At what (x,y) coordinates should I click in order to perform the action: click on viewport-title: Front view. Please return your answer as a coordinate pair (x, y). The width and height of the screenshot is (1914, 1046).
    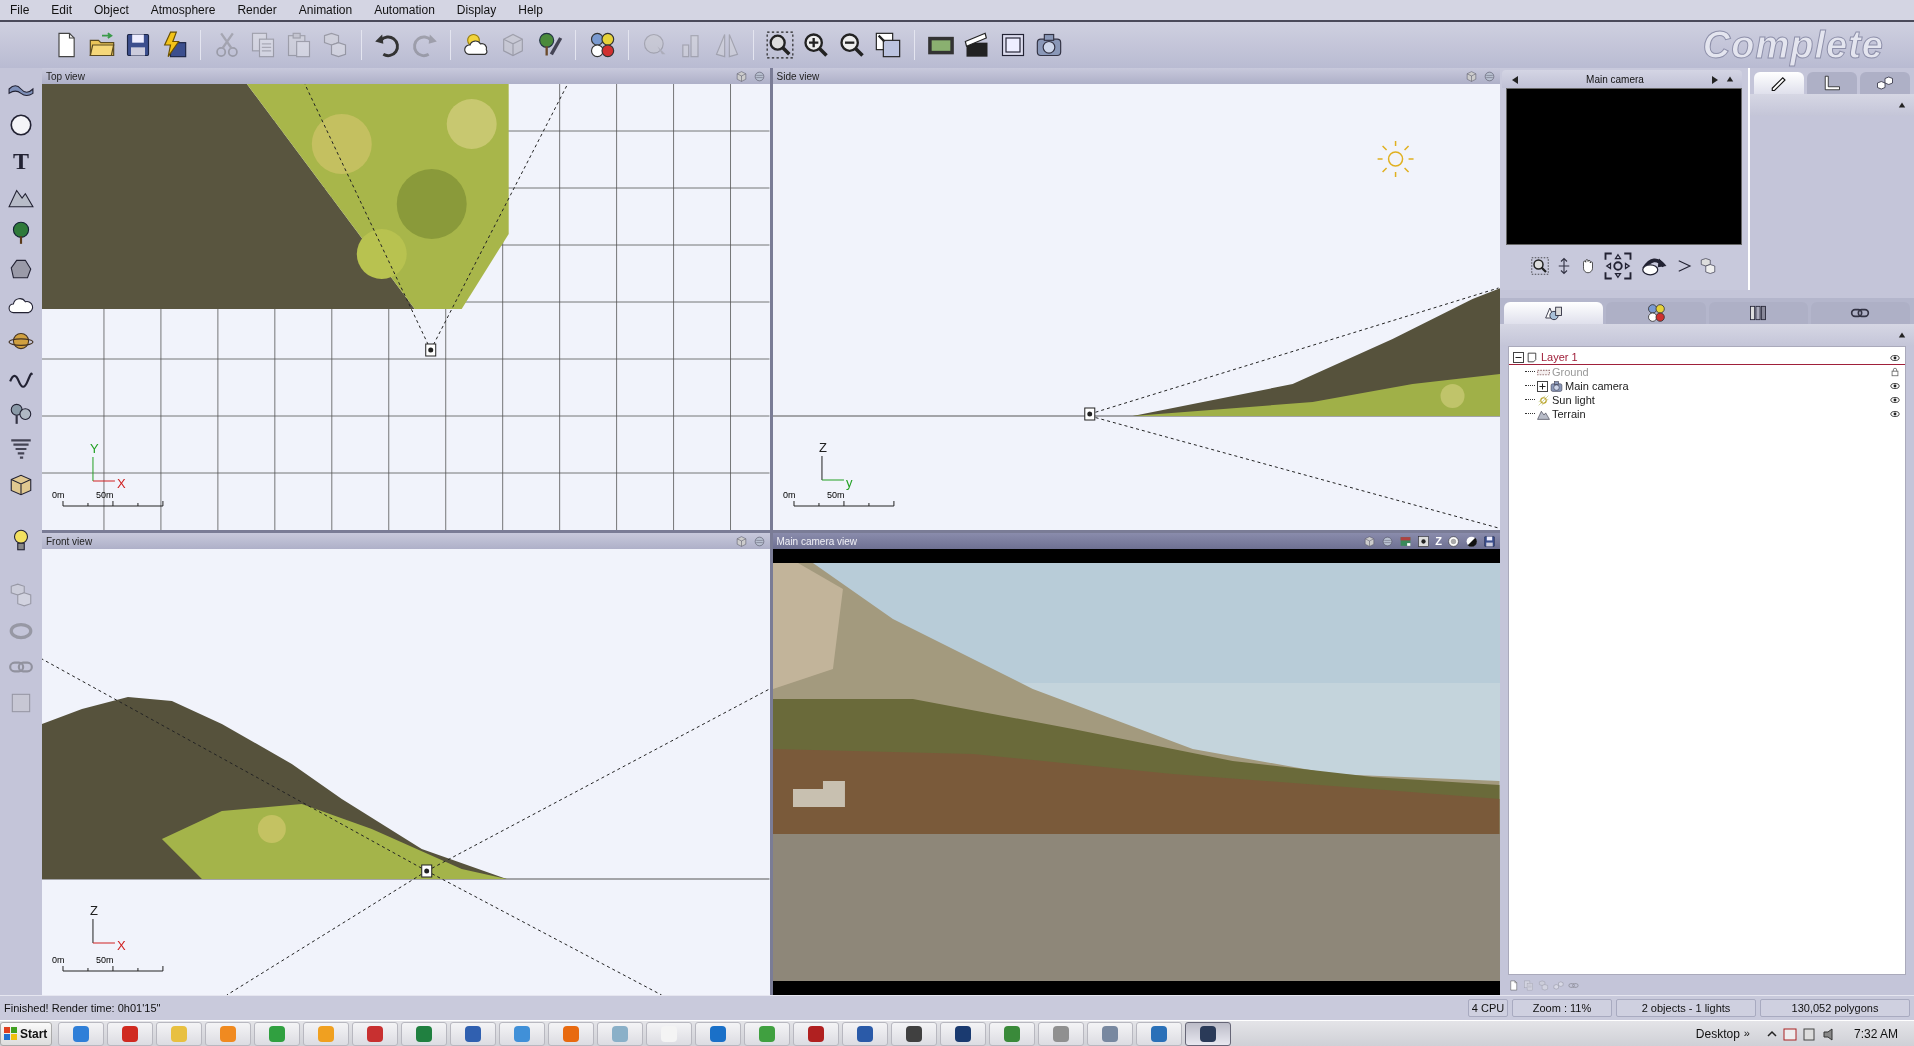
    Looking at the image, I should click on (69, 541).